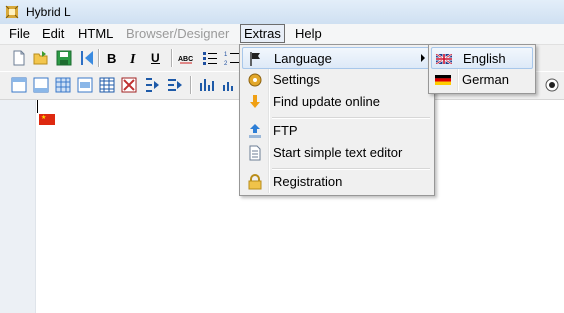 Image resolution: width=564 pixels, height=313 pixels. What do you see at coordinates (153, 85) in the screenshot?
I see `indent-icon` at bounding box center [153, 85].